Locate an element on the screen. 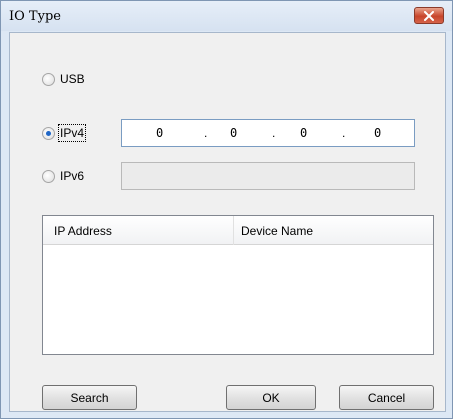  window-title: IO Type is located at coordinates (35, 16).